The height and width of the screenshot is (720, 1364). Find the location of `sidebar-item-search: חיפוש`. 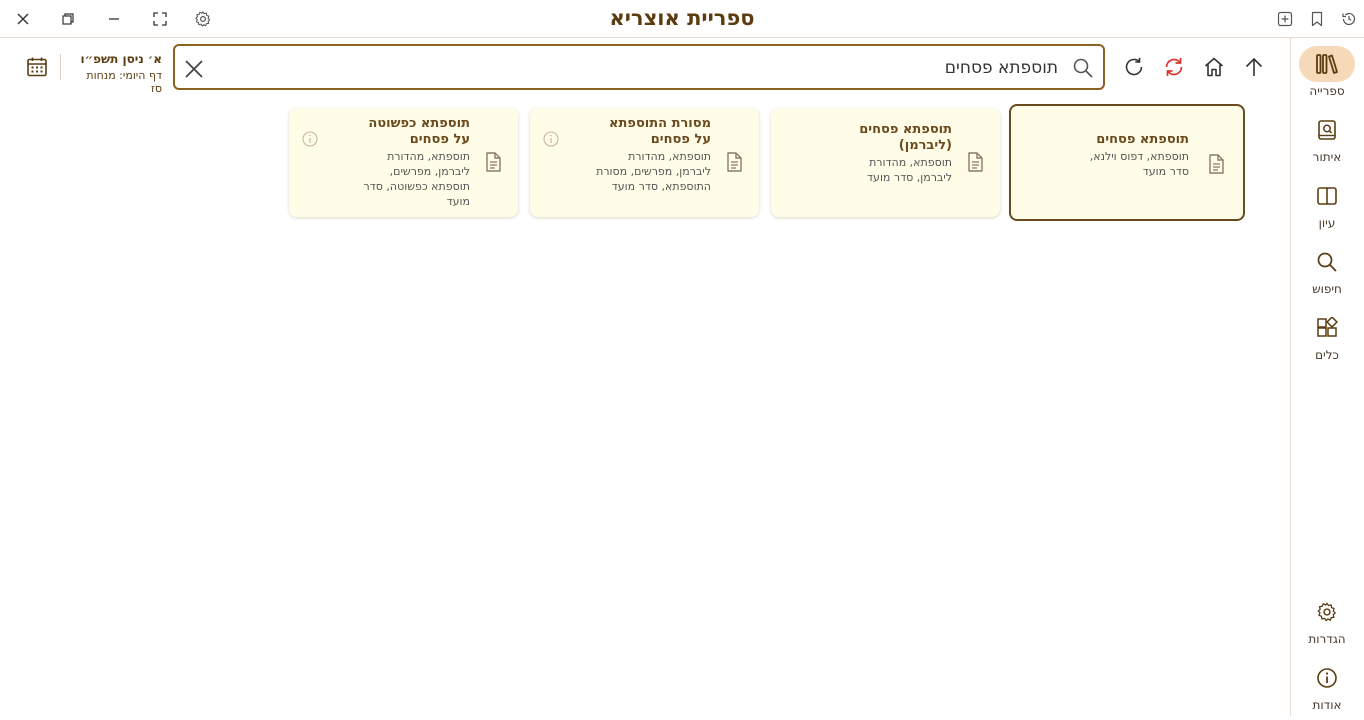

sidebar-item-search: חיפוש is located at coordinates (1327, 274).